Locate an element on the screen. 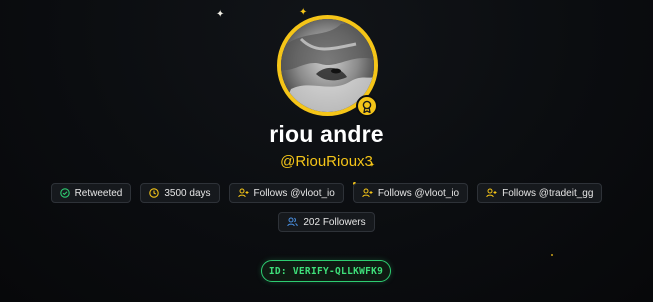 The height and width of the screenshot is (302, 653). profile-handle: @RiouRioux3 is located at coordinates (326, 161).